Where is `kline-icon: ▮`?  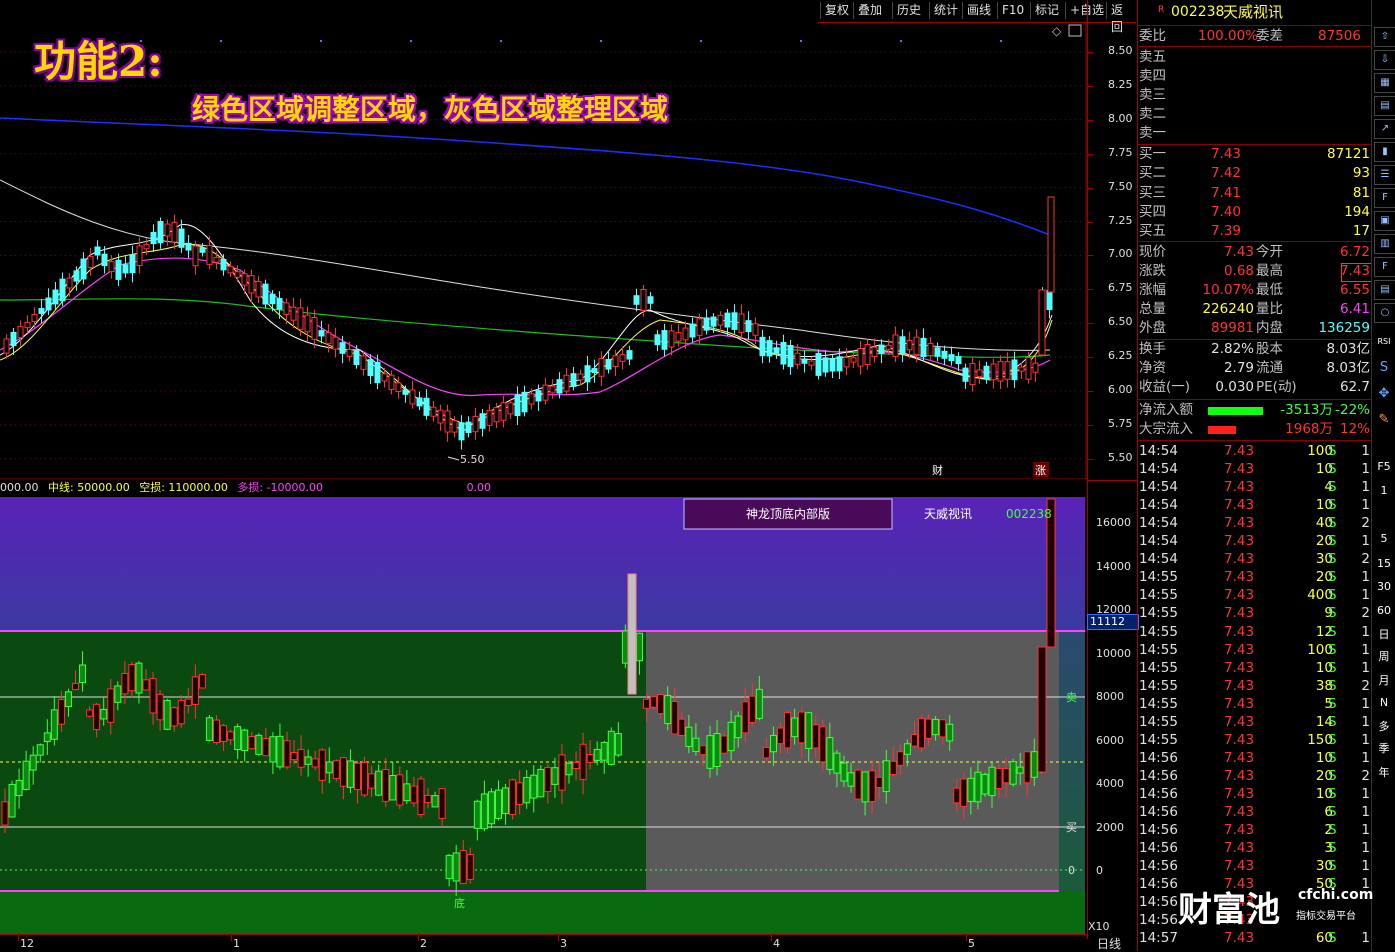
kline-icon: ▮ is located at coordinates (1384, 152).